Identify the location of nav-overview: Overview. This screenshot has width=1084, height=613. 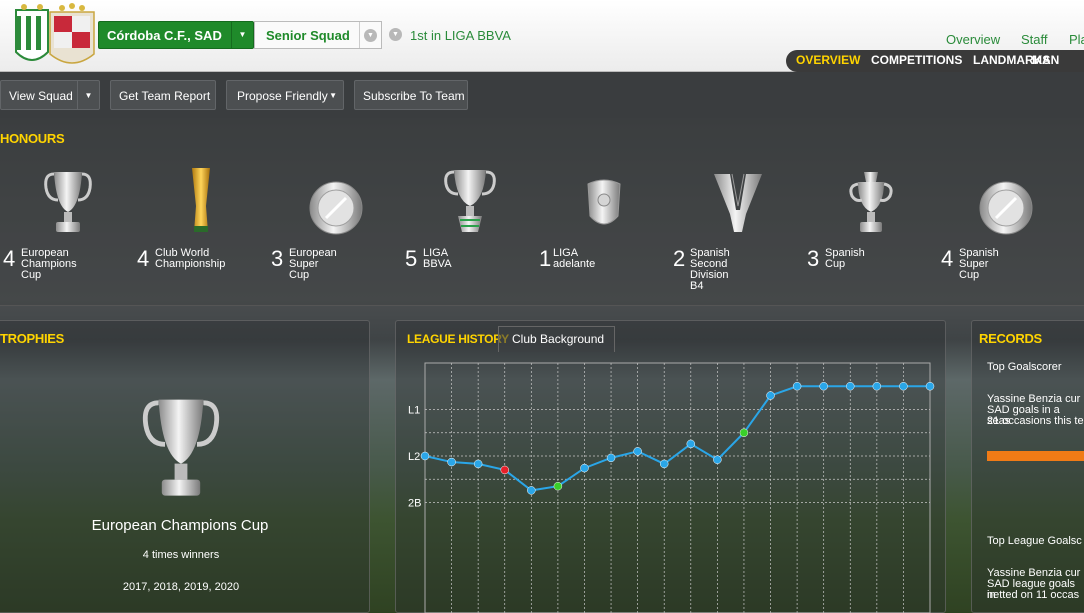
(973, 39).